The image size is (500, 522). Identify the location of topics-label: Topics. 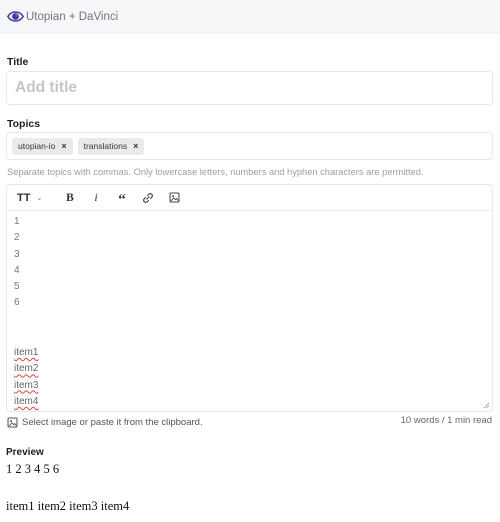
(24, 124).